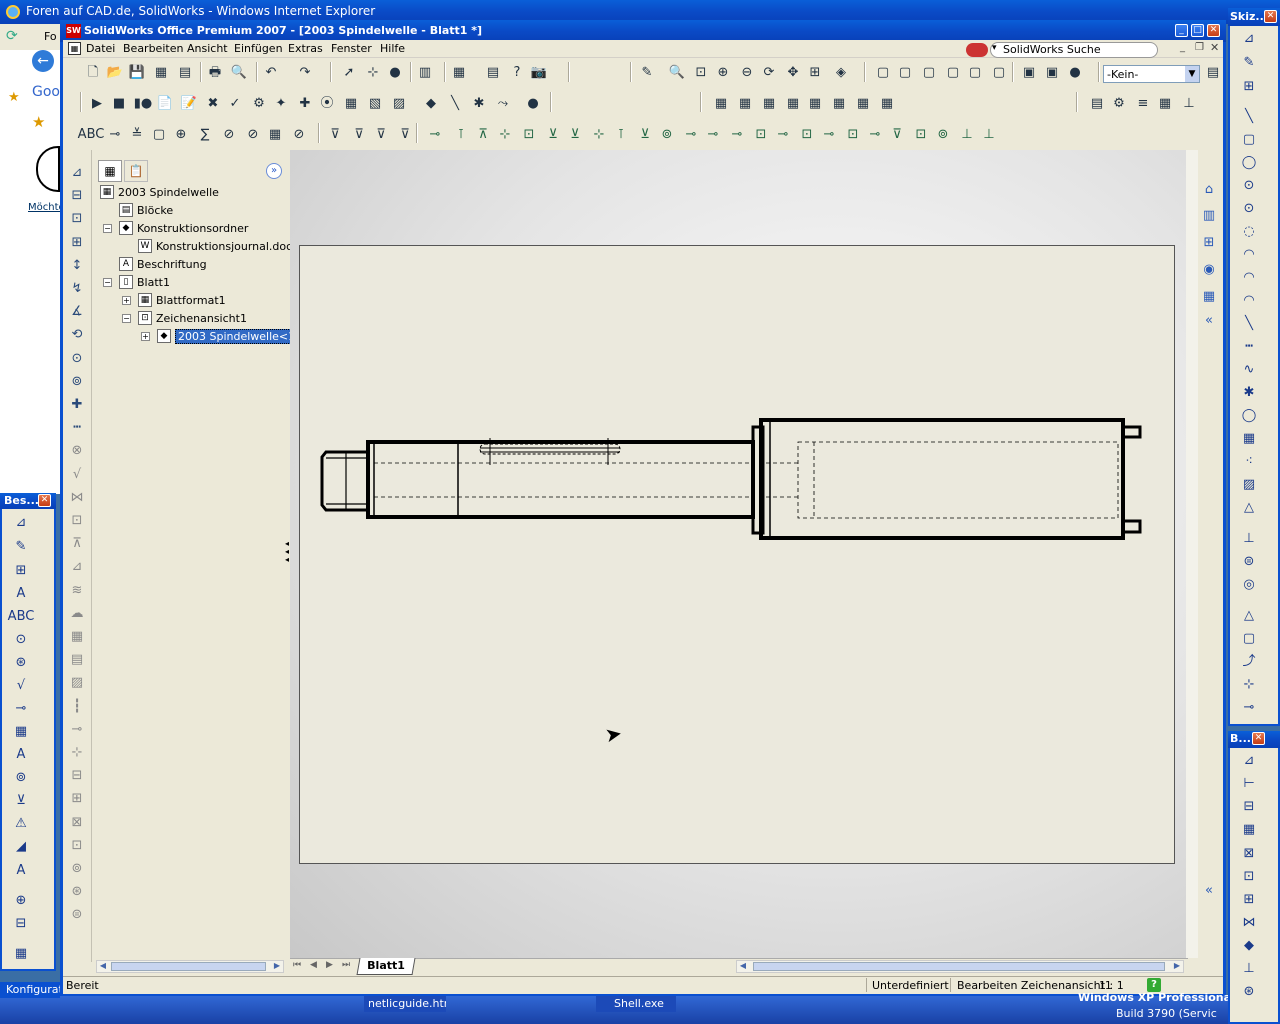 The image size is (1280, 1024). What do you see at coordinates (636, 1004) in the screenshot?
I see `taskbar-item-shell: Shell.exe` at bounding box center [636, 1004].